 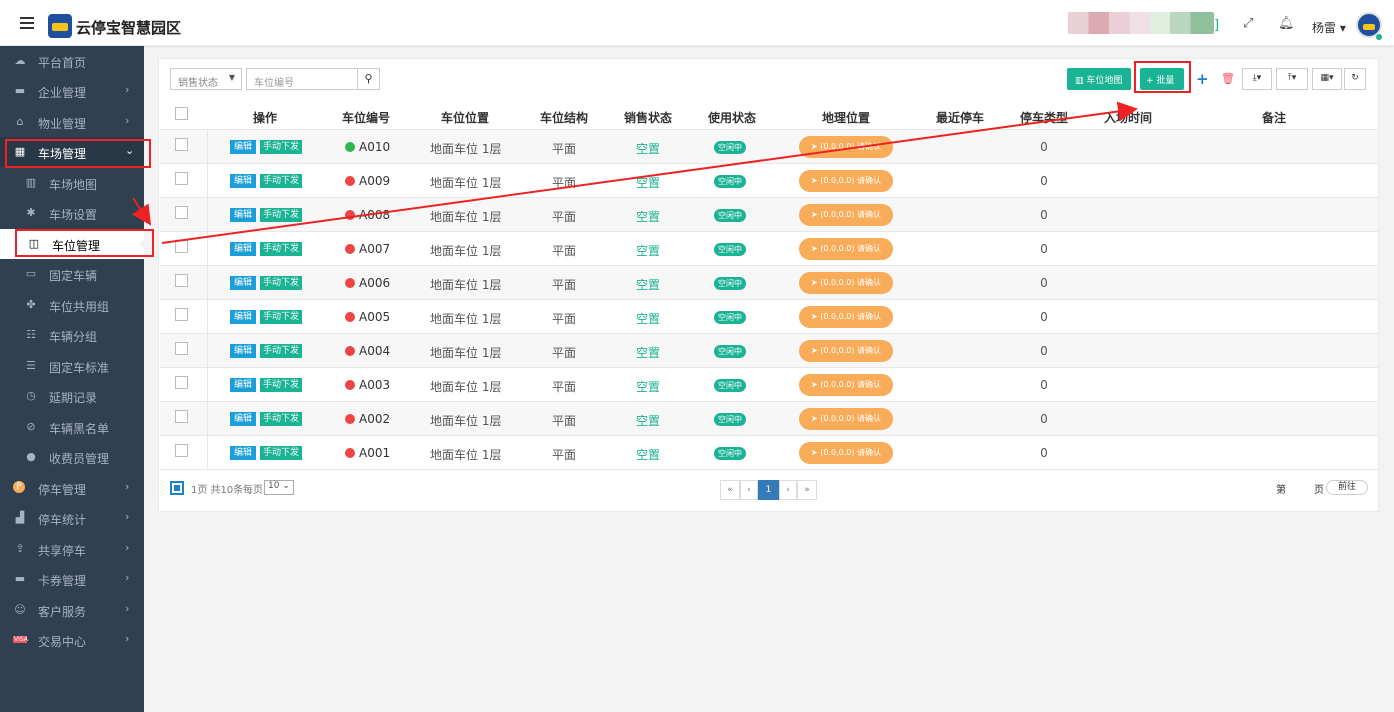 What do you see at coordinates (769, 147) in the screenshot?
I see `table-row: 编辑 手动下发 A010 地面车位 1层 平面 空置 空闲中 ➤ (0.0,0.0) 请确认 0` at bounding box center [769, 147].